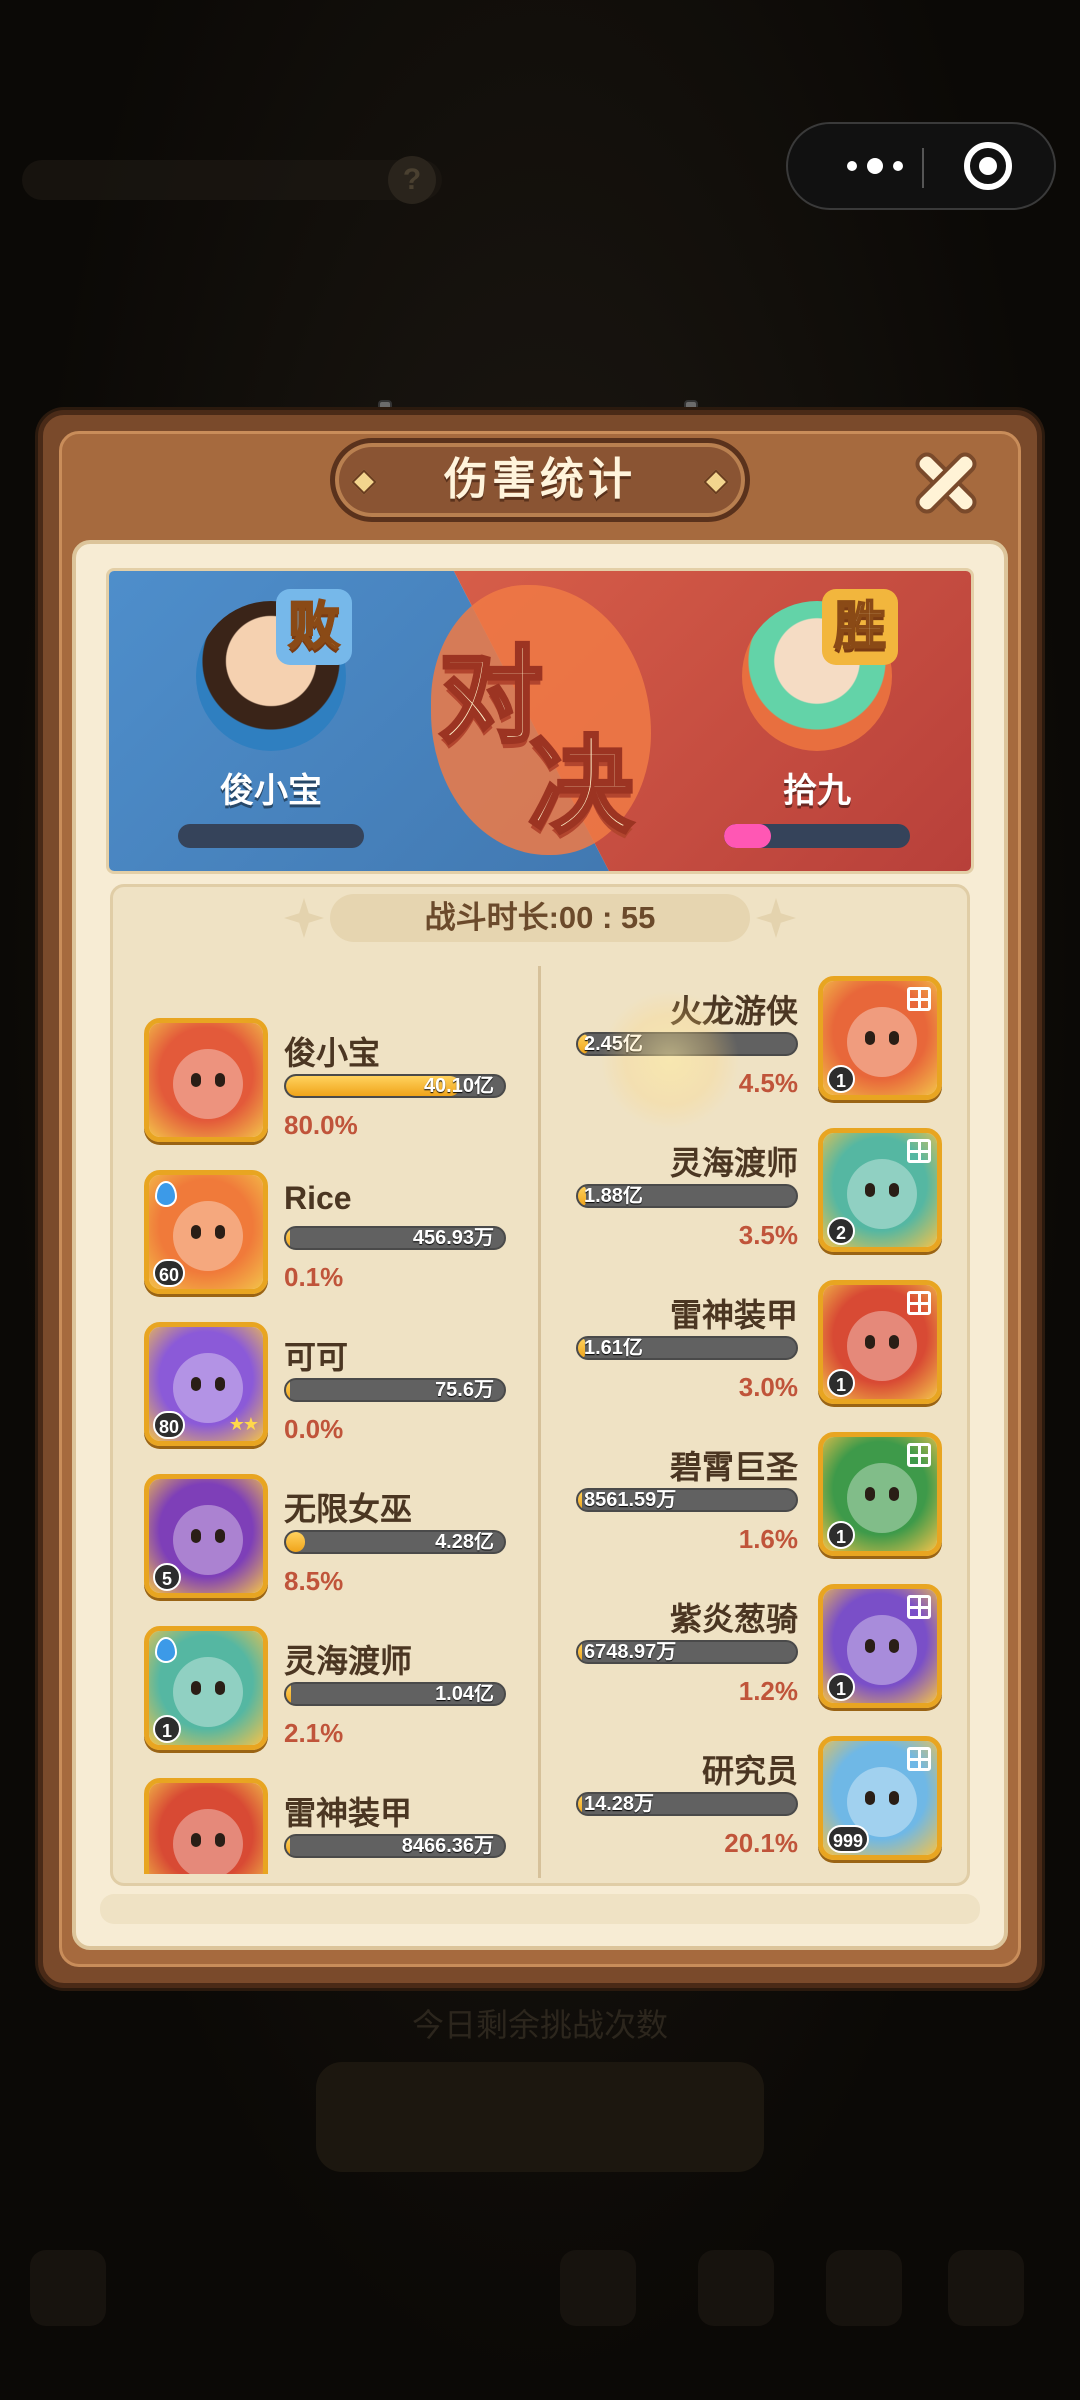  I want to click on helmet-icon, so click(864, 2288).